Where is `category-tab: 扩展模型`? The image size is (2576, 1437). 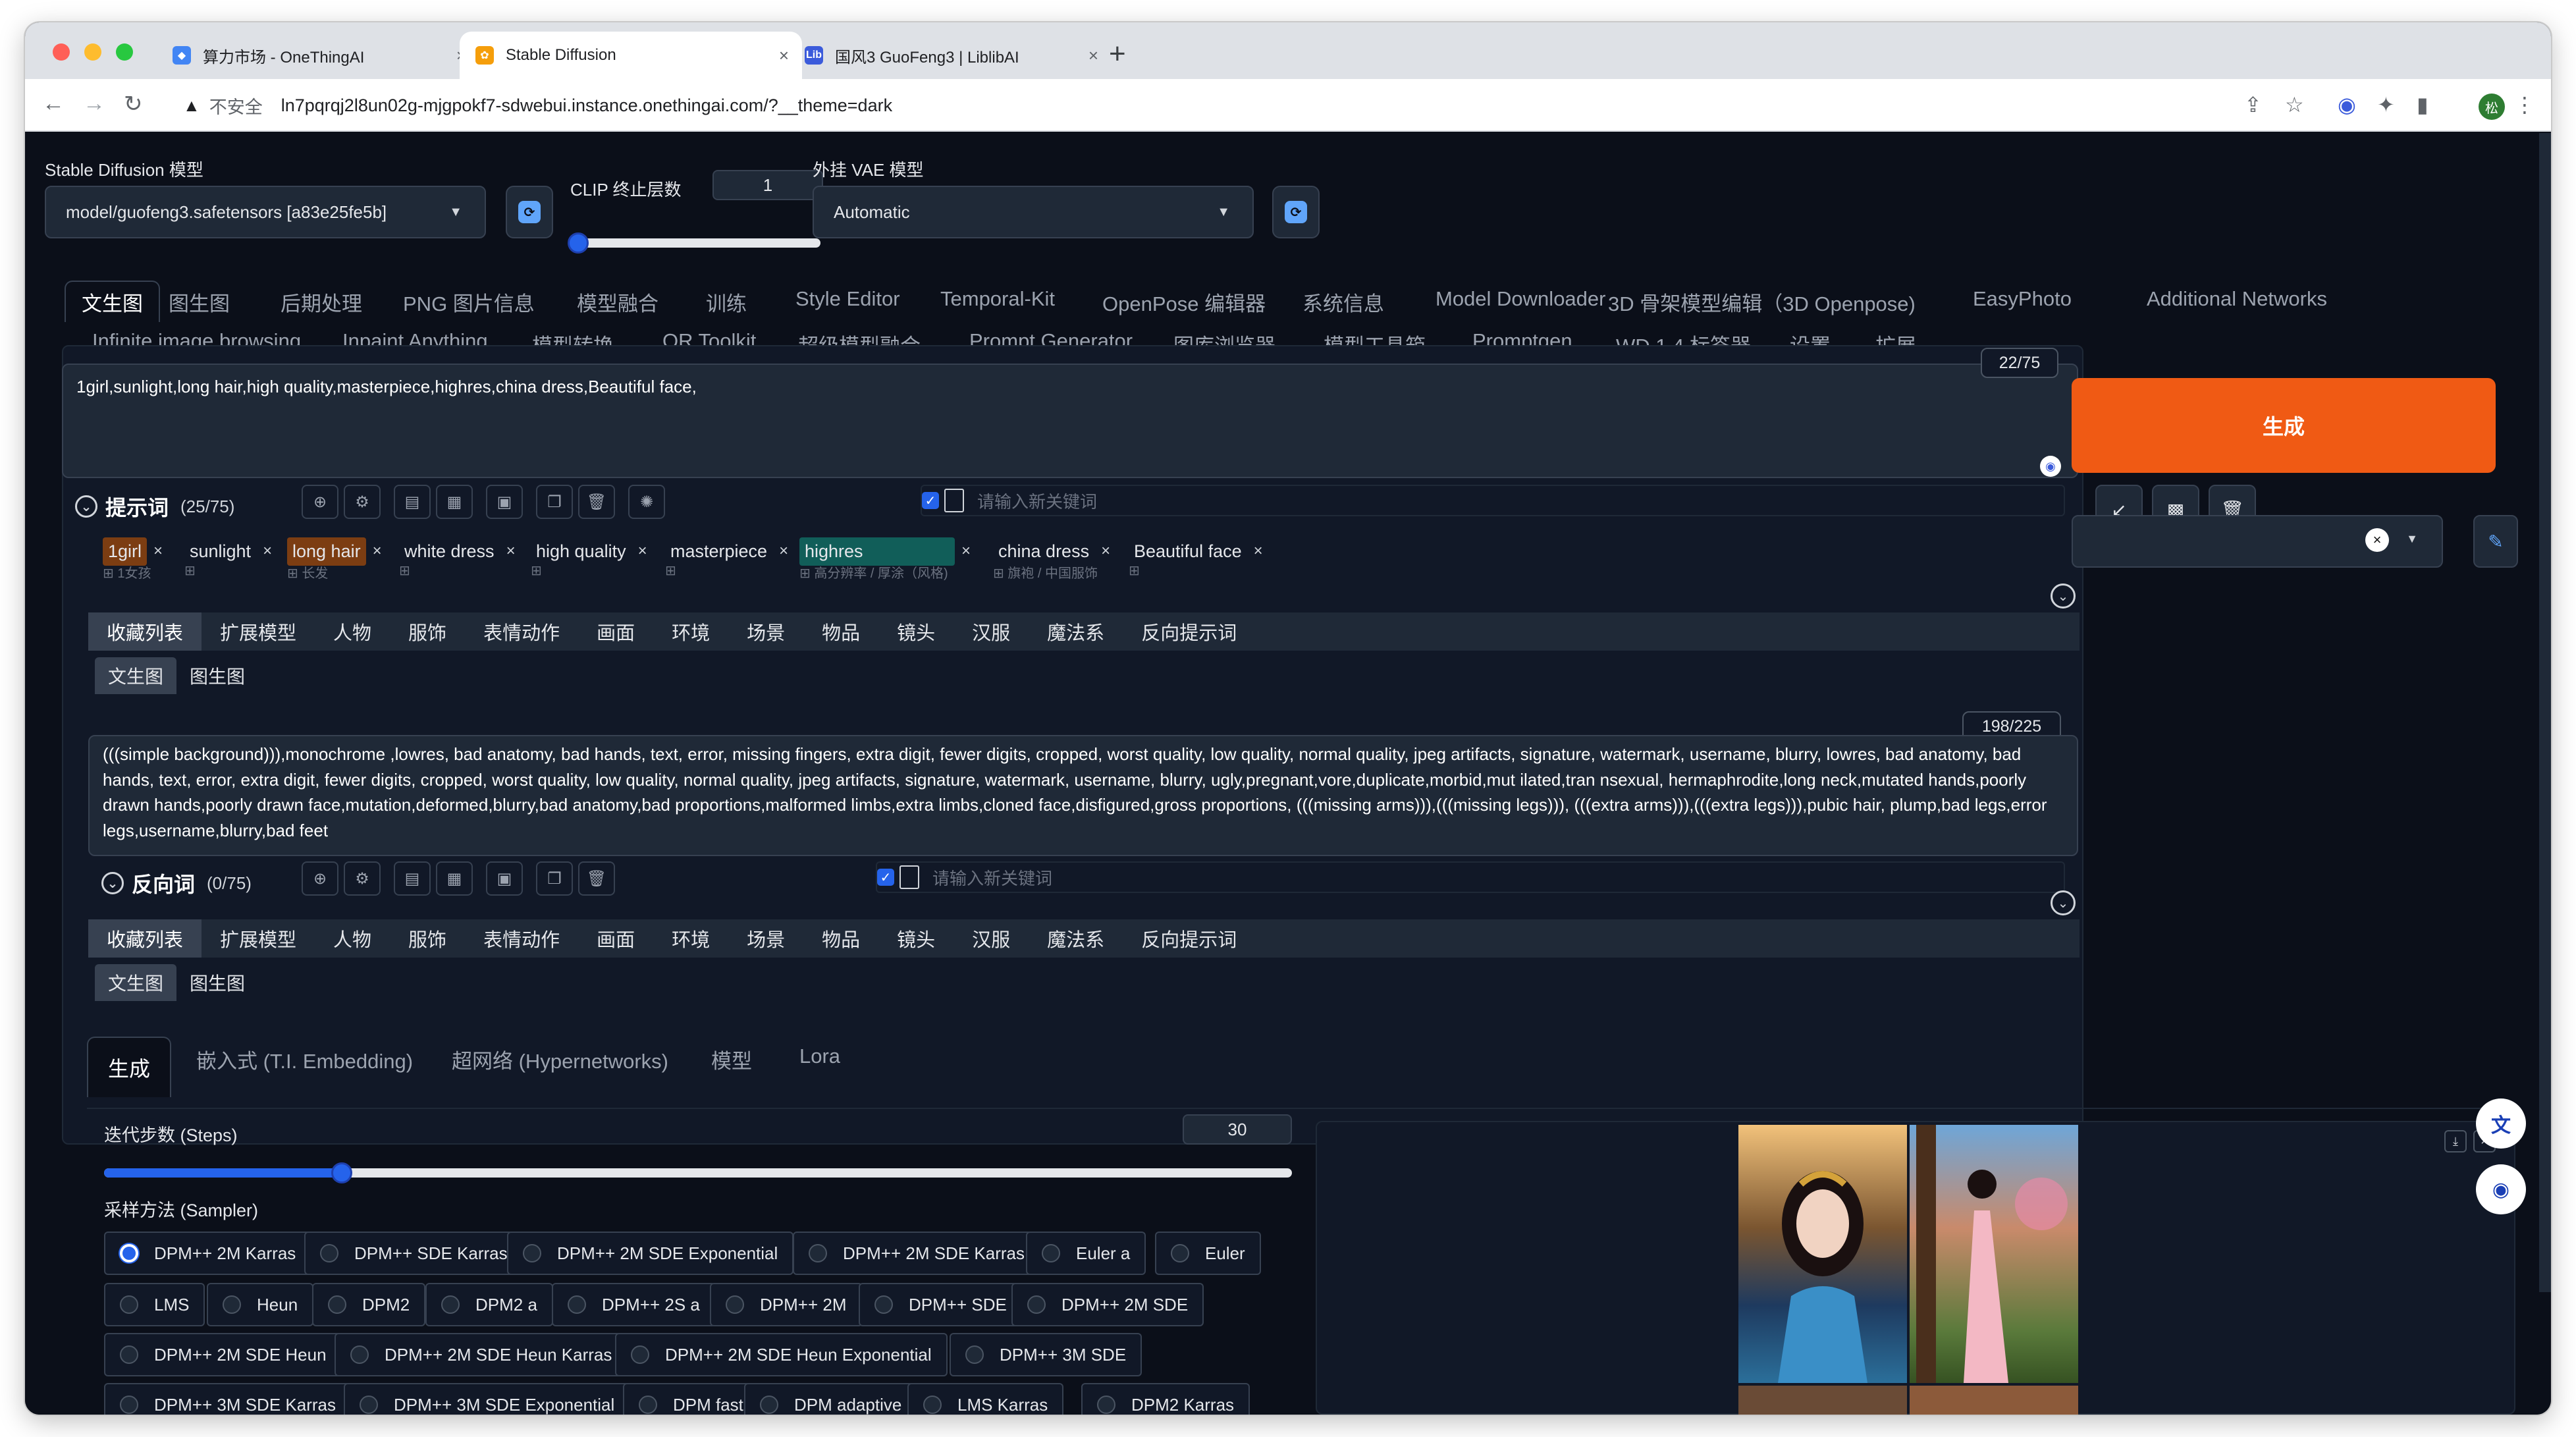 category-tab: 扩展模型 is located at coordinates (258, 631).